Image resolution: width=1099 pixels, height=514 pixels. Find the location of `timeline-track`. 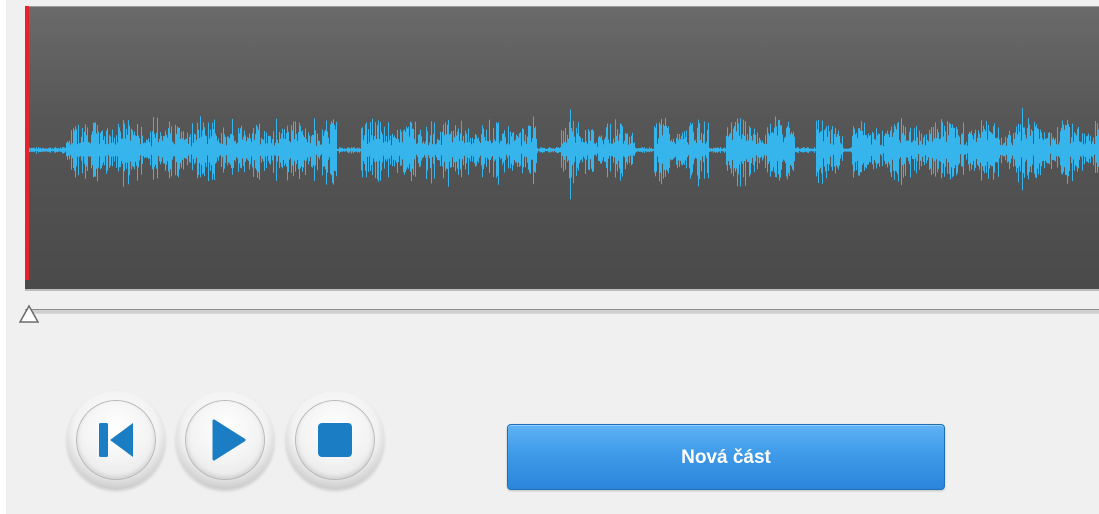

timeline-track is located at coordinates (562, 311).